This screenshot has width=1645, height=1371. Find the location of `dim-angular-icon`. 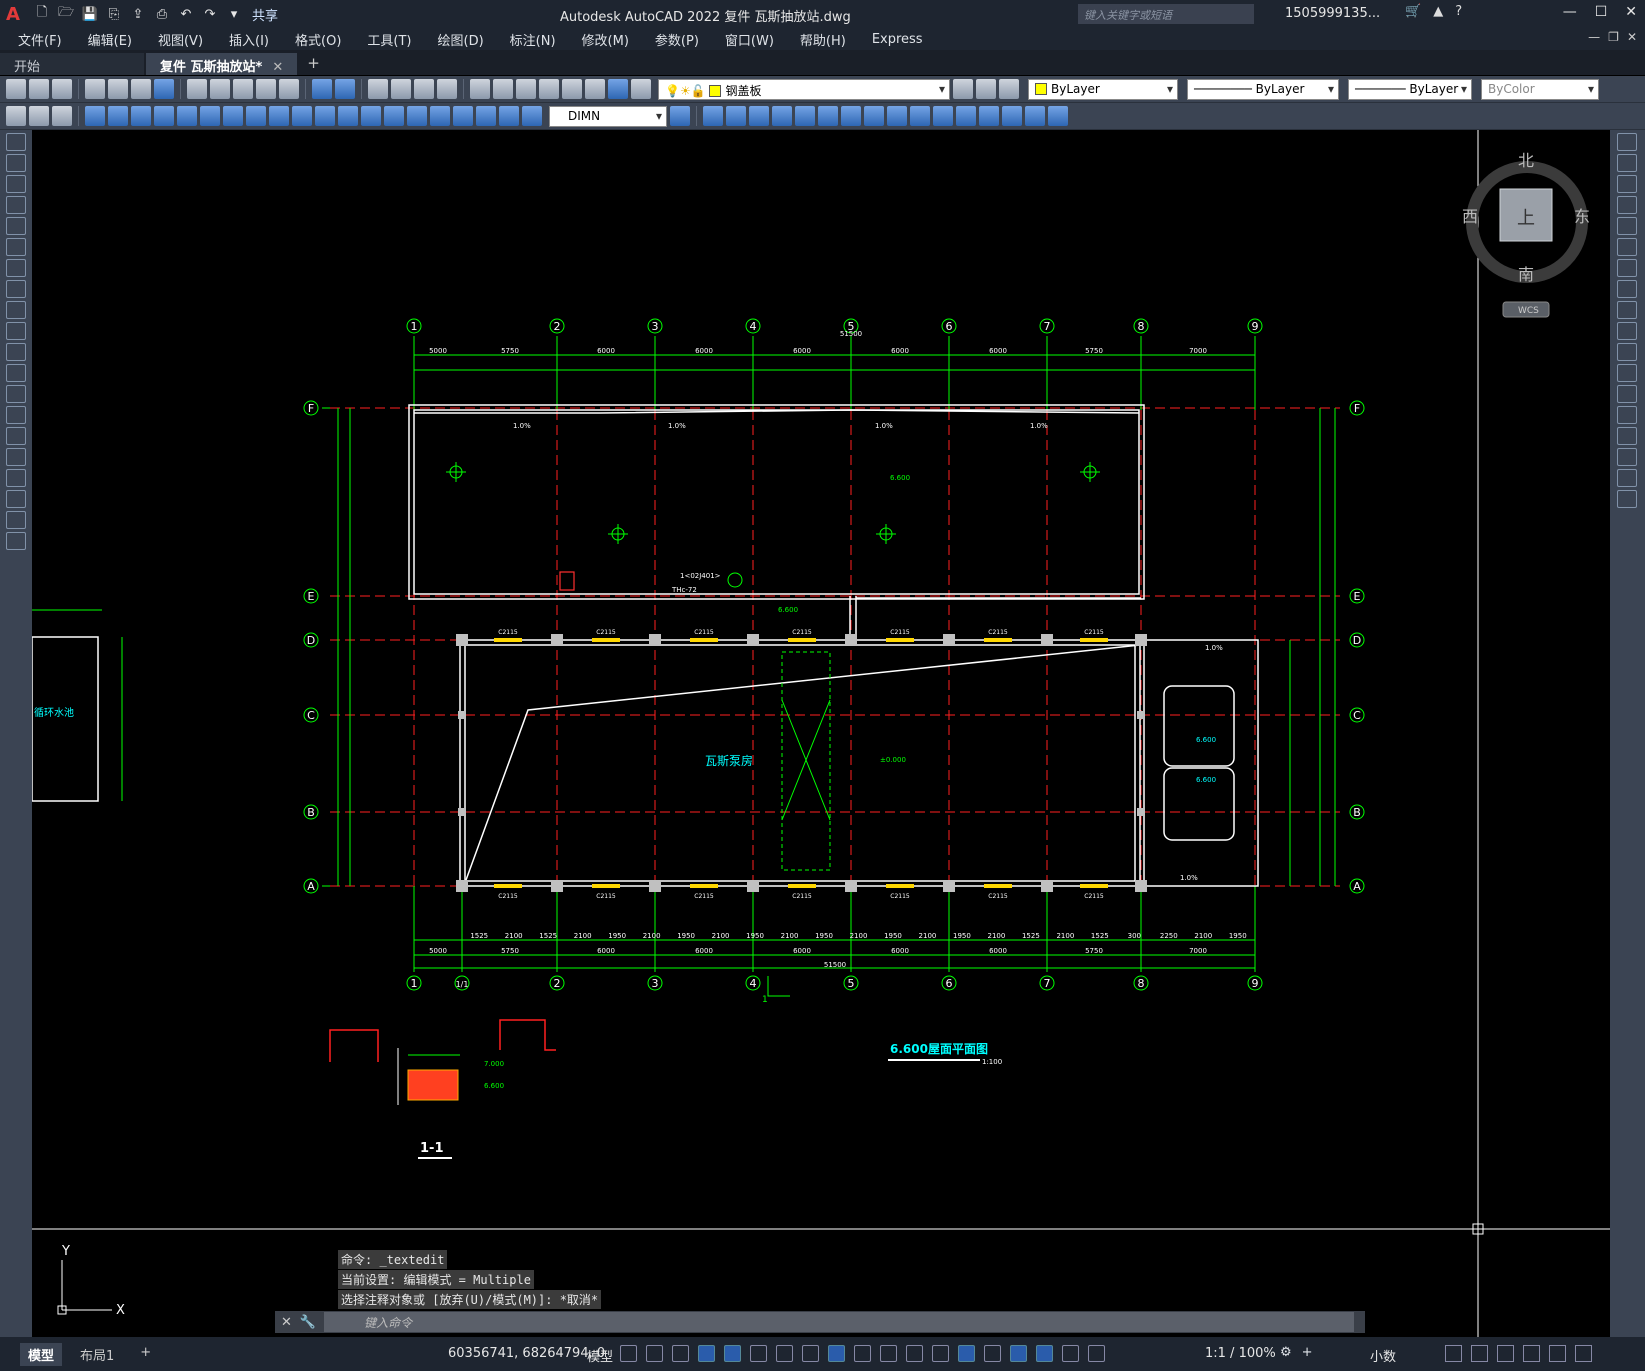

dim-angular-icon is located at coordinates (256, 116).